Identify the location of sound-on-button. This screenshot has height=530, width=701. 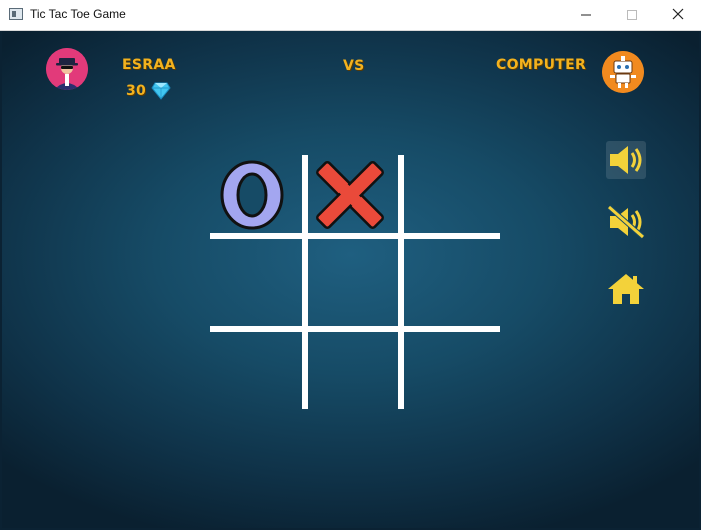
(626, 160).